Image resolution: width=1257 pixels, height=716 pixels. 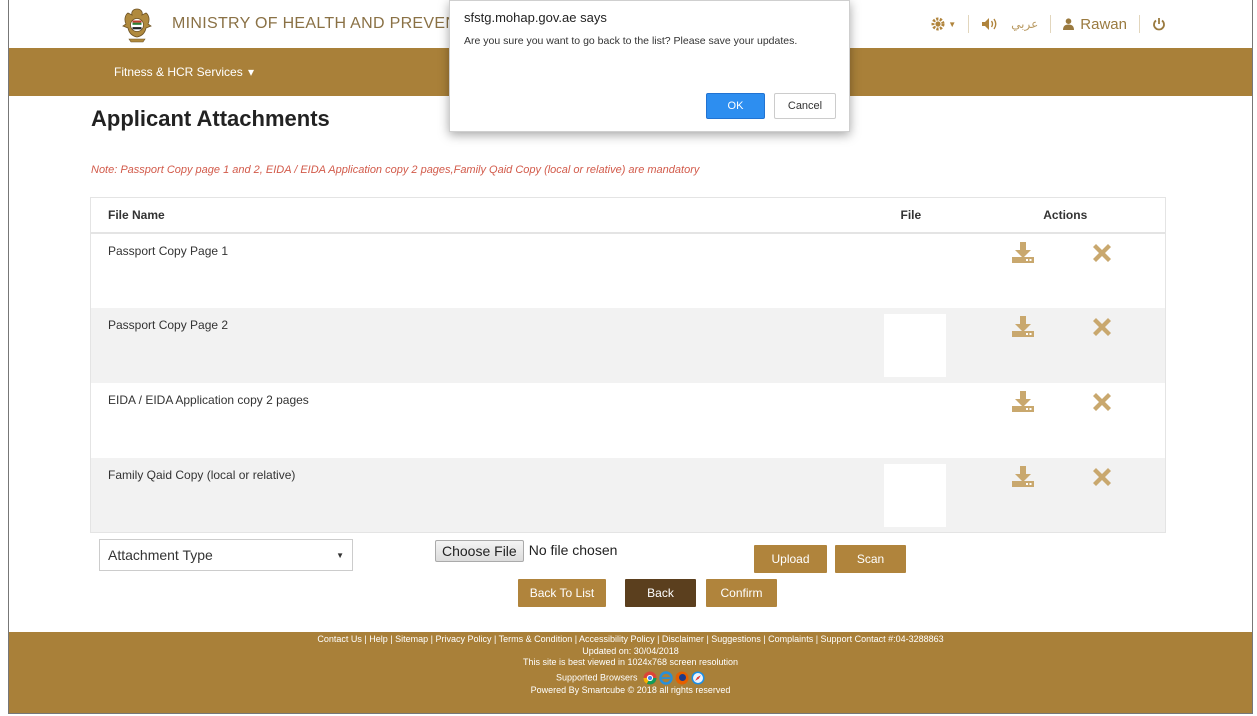 I want to click on footer-link-sitemap: Sitemap, so click(x=411, y=639).